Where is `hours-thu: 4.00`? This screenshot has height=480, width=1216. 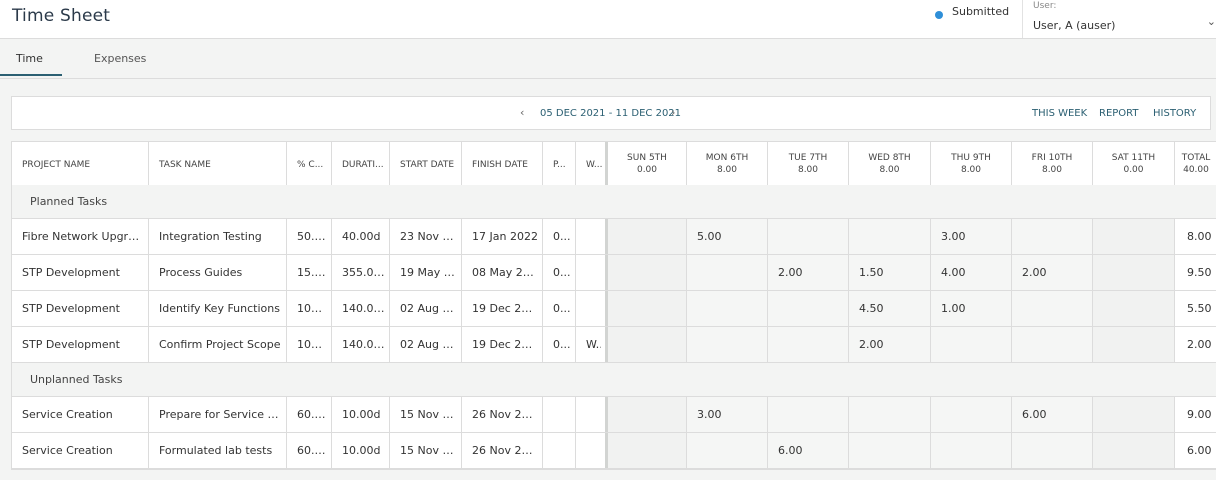
hours-thu: 4.00 is located at coordinates (971, 272).